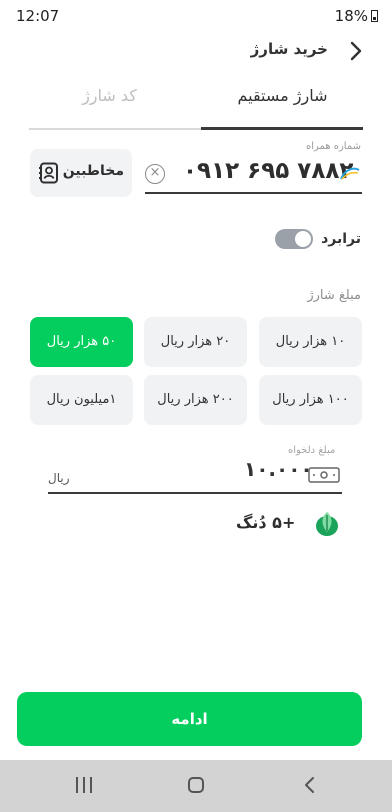  Describe the element at coordinates (341, 239) in the screenshot. I see `transfer-label: ترابرد` at that location.